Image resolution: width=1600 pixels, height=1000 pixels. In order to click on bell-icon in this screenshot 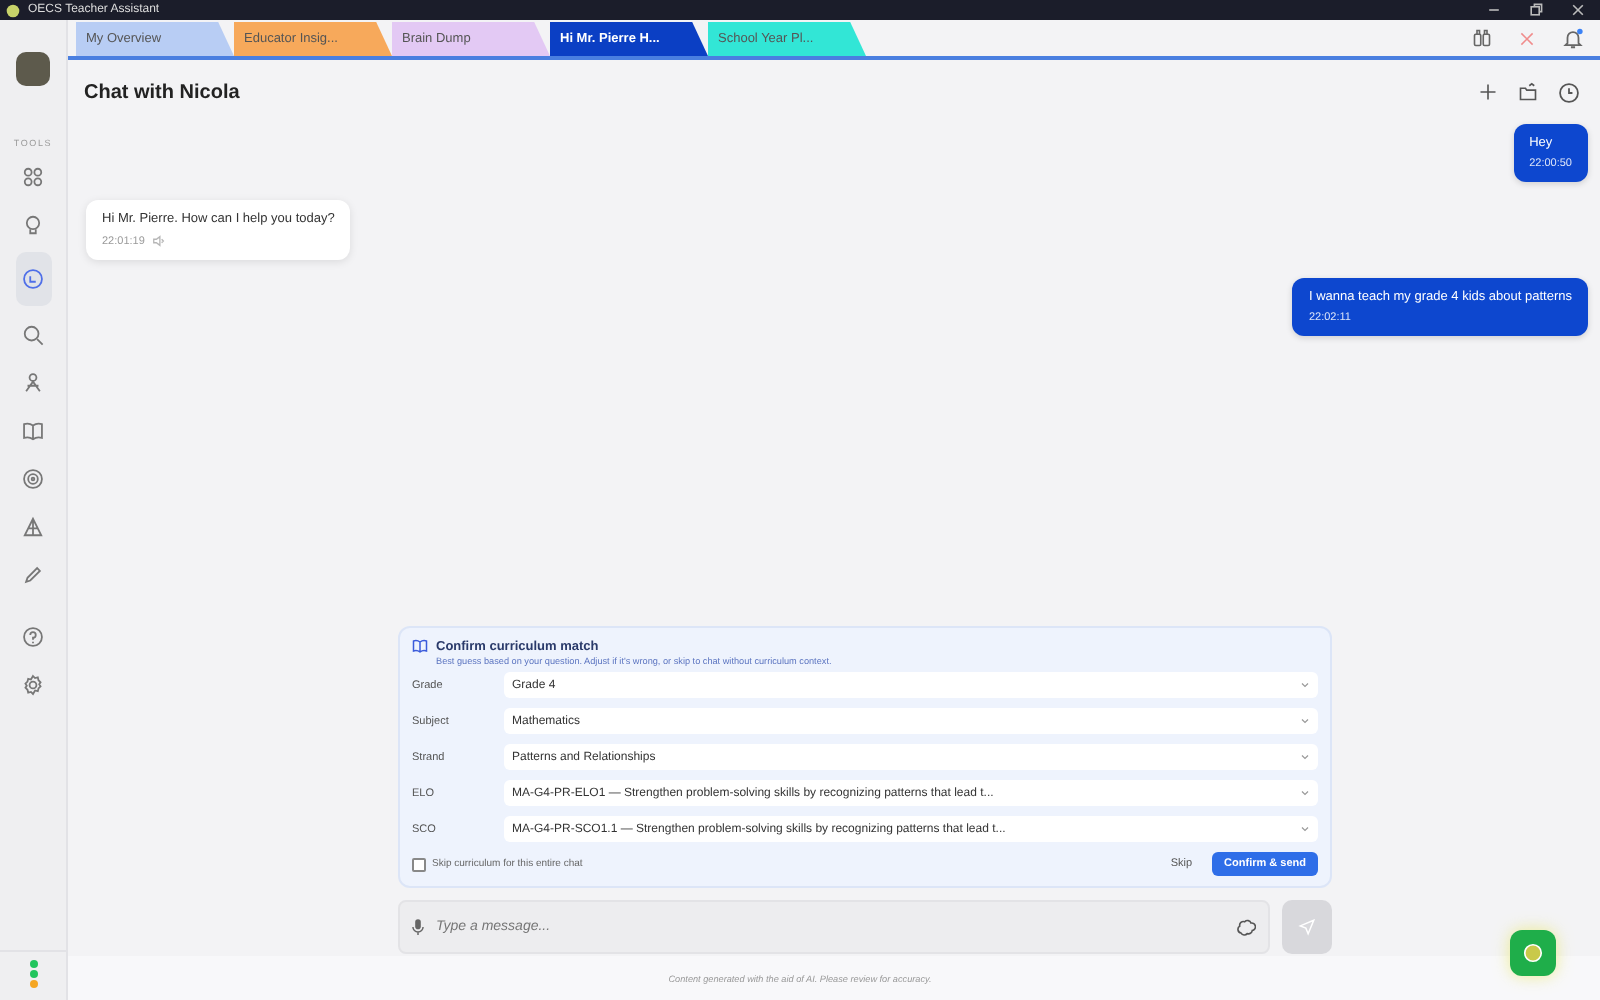, I will do `click(1573, 38)`.